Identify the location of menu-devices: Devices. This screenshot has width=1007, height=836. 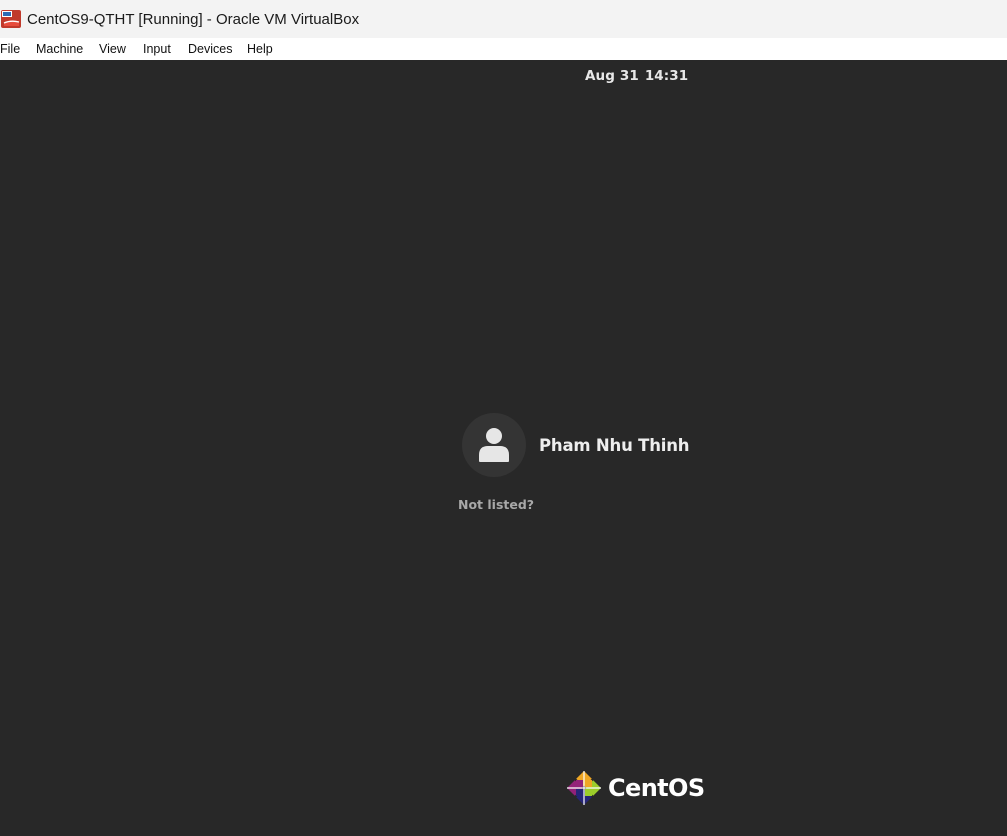
(210, 49).